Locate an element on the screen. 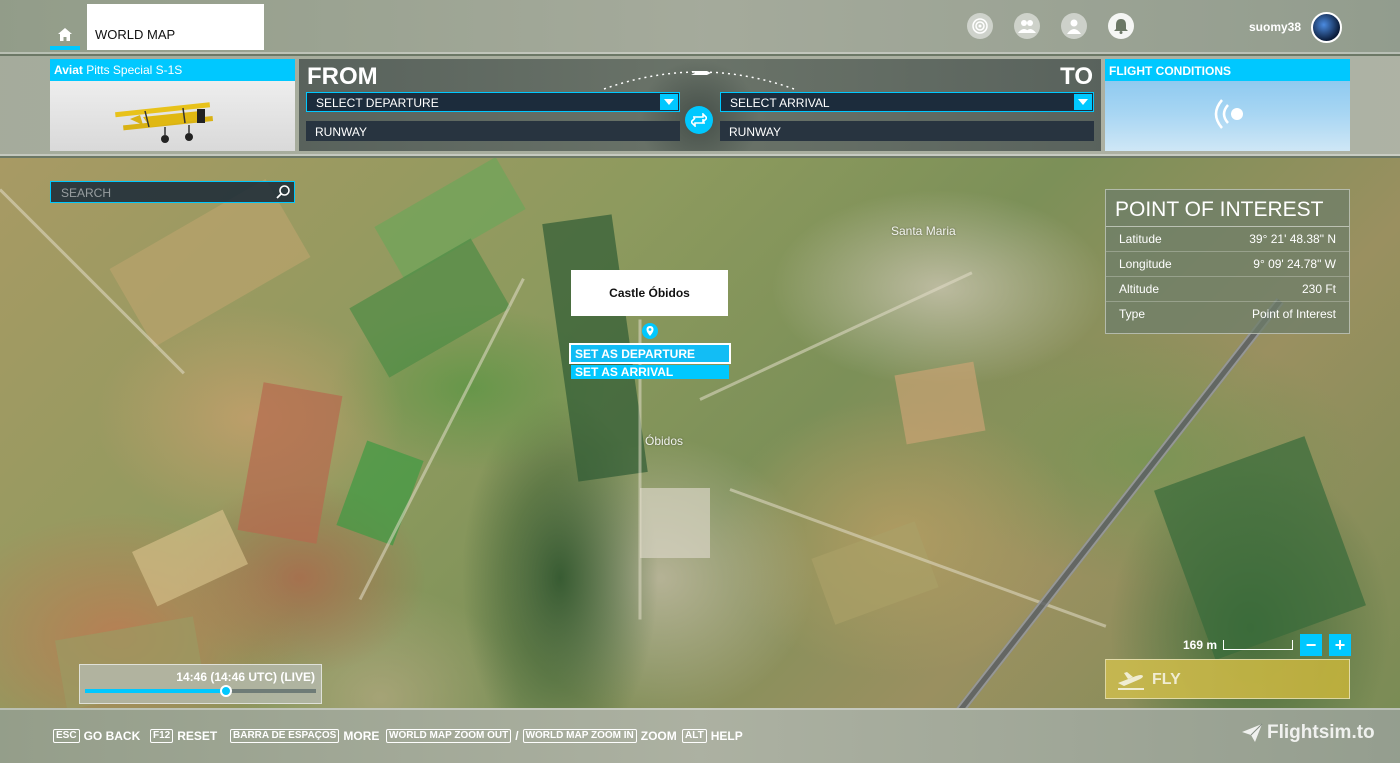 The height and width of the screenshot is (763, 1400). aircraft-brand: Aviat is located at coordinates (68, 70).